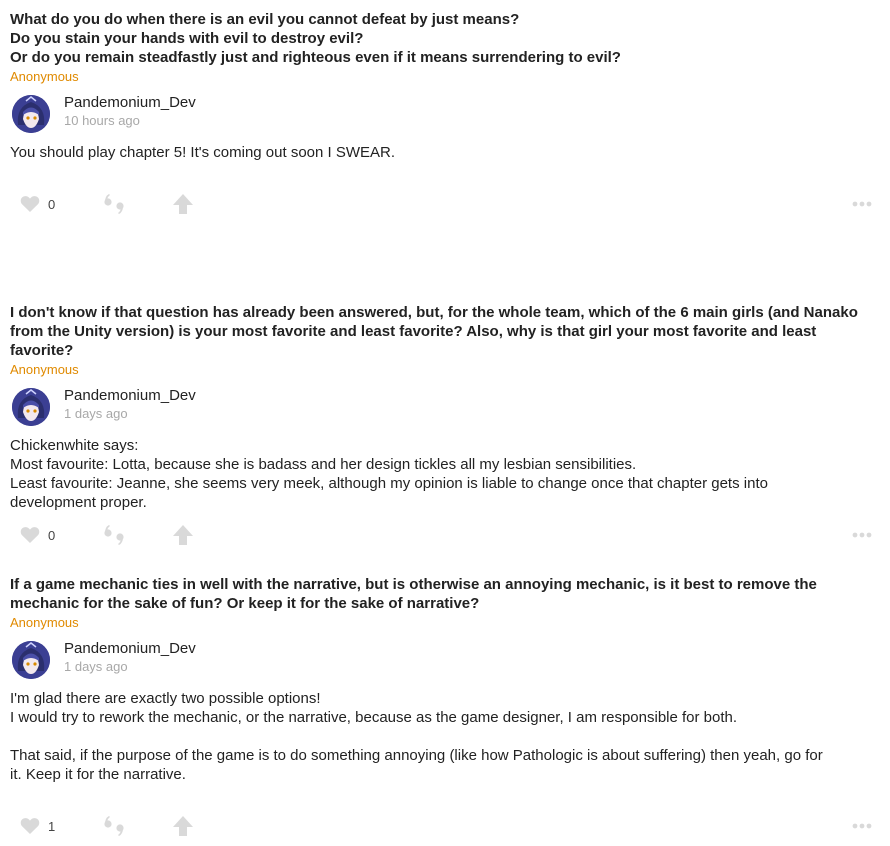 The height and width of the screenshot is (846, 890). I want to click on author-row: Pandemonium_Dev 10 hours ago, so click(445, 112).